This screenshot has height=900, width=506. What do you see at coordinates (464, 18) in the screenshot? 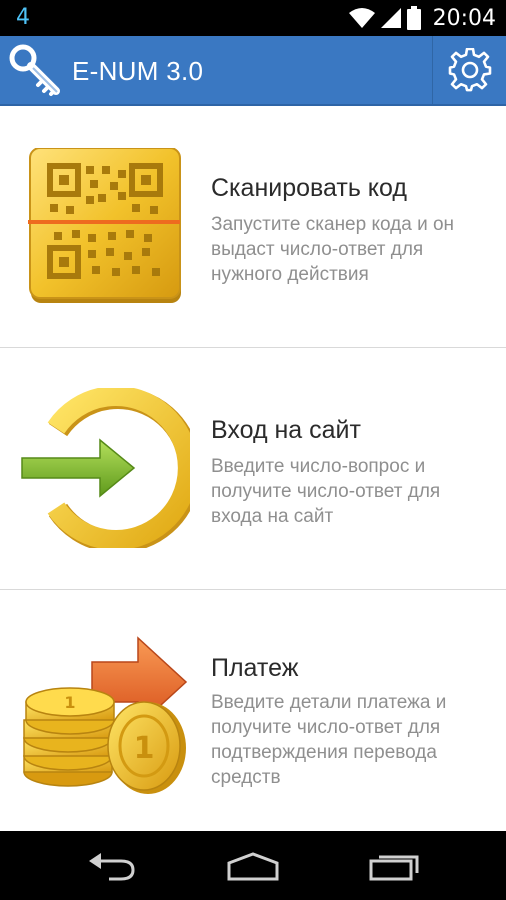
I see `clock: 20:04` at bounding box center [464, 18].